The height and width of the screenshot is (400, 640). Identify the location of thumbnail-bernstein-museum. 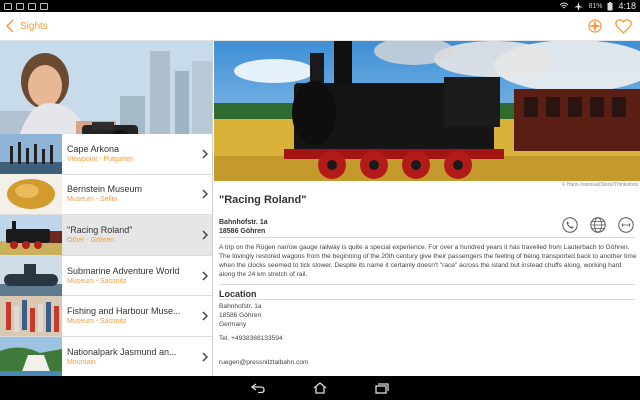
(31, 194).